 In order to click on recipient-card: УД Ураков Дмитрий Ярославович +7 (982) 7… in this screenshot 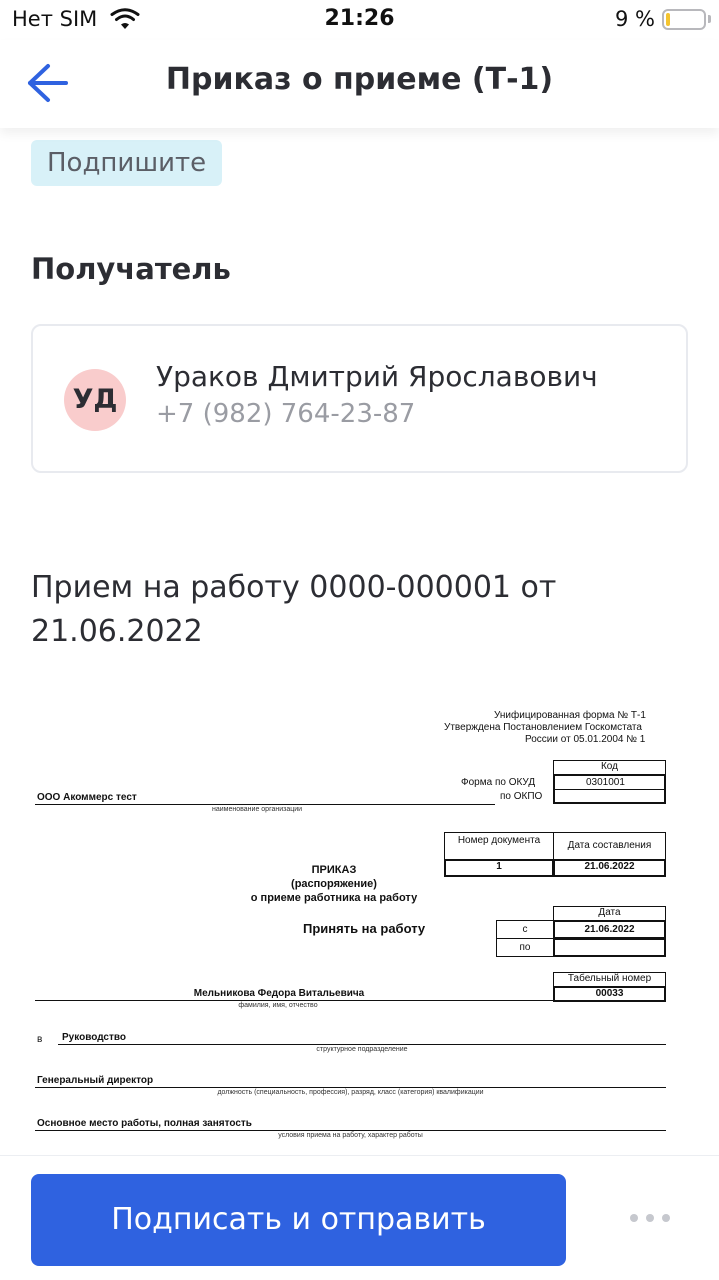, I will do `click(359, 398)`.